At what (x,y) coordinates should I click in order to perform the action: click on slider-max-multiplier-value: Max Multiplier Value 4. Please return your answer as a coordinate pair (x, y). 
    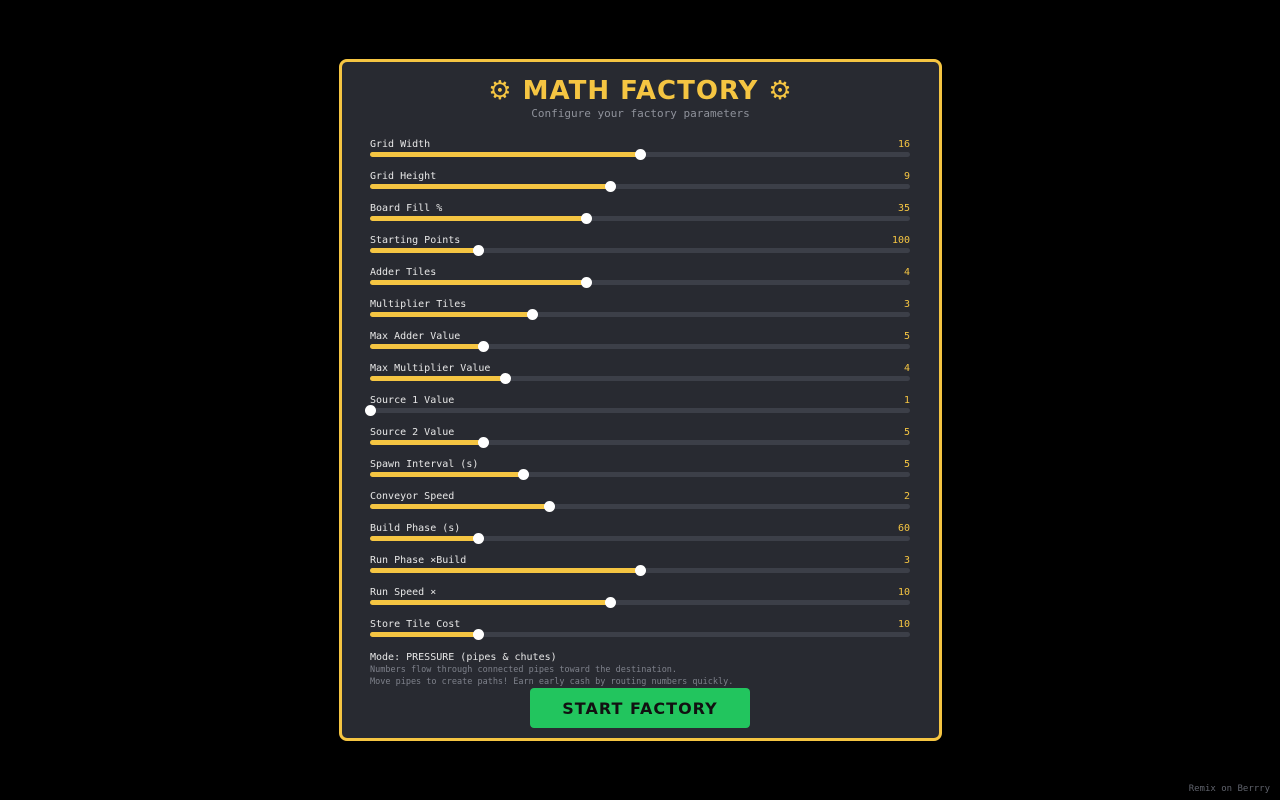
    Looking at the image, I should click on (640, 378).